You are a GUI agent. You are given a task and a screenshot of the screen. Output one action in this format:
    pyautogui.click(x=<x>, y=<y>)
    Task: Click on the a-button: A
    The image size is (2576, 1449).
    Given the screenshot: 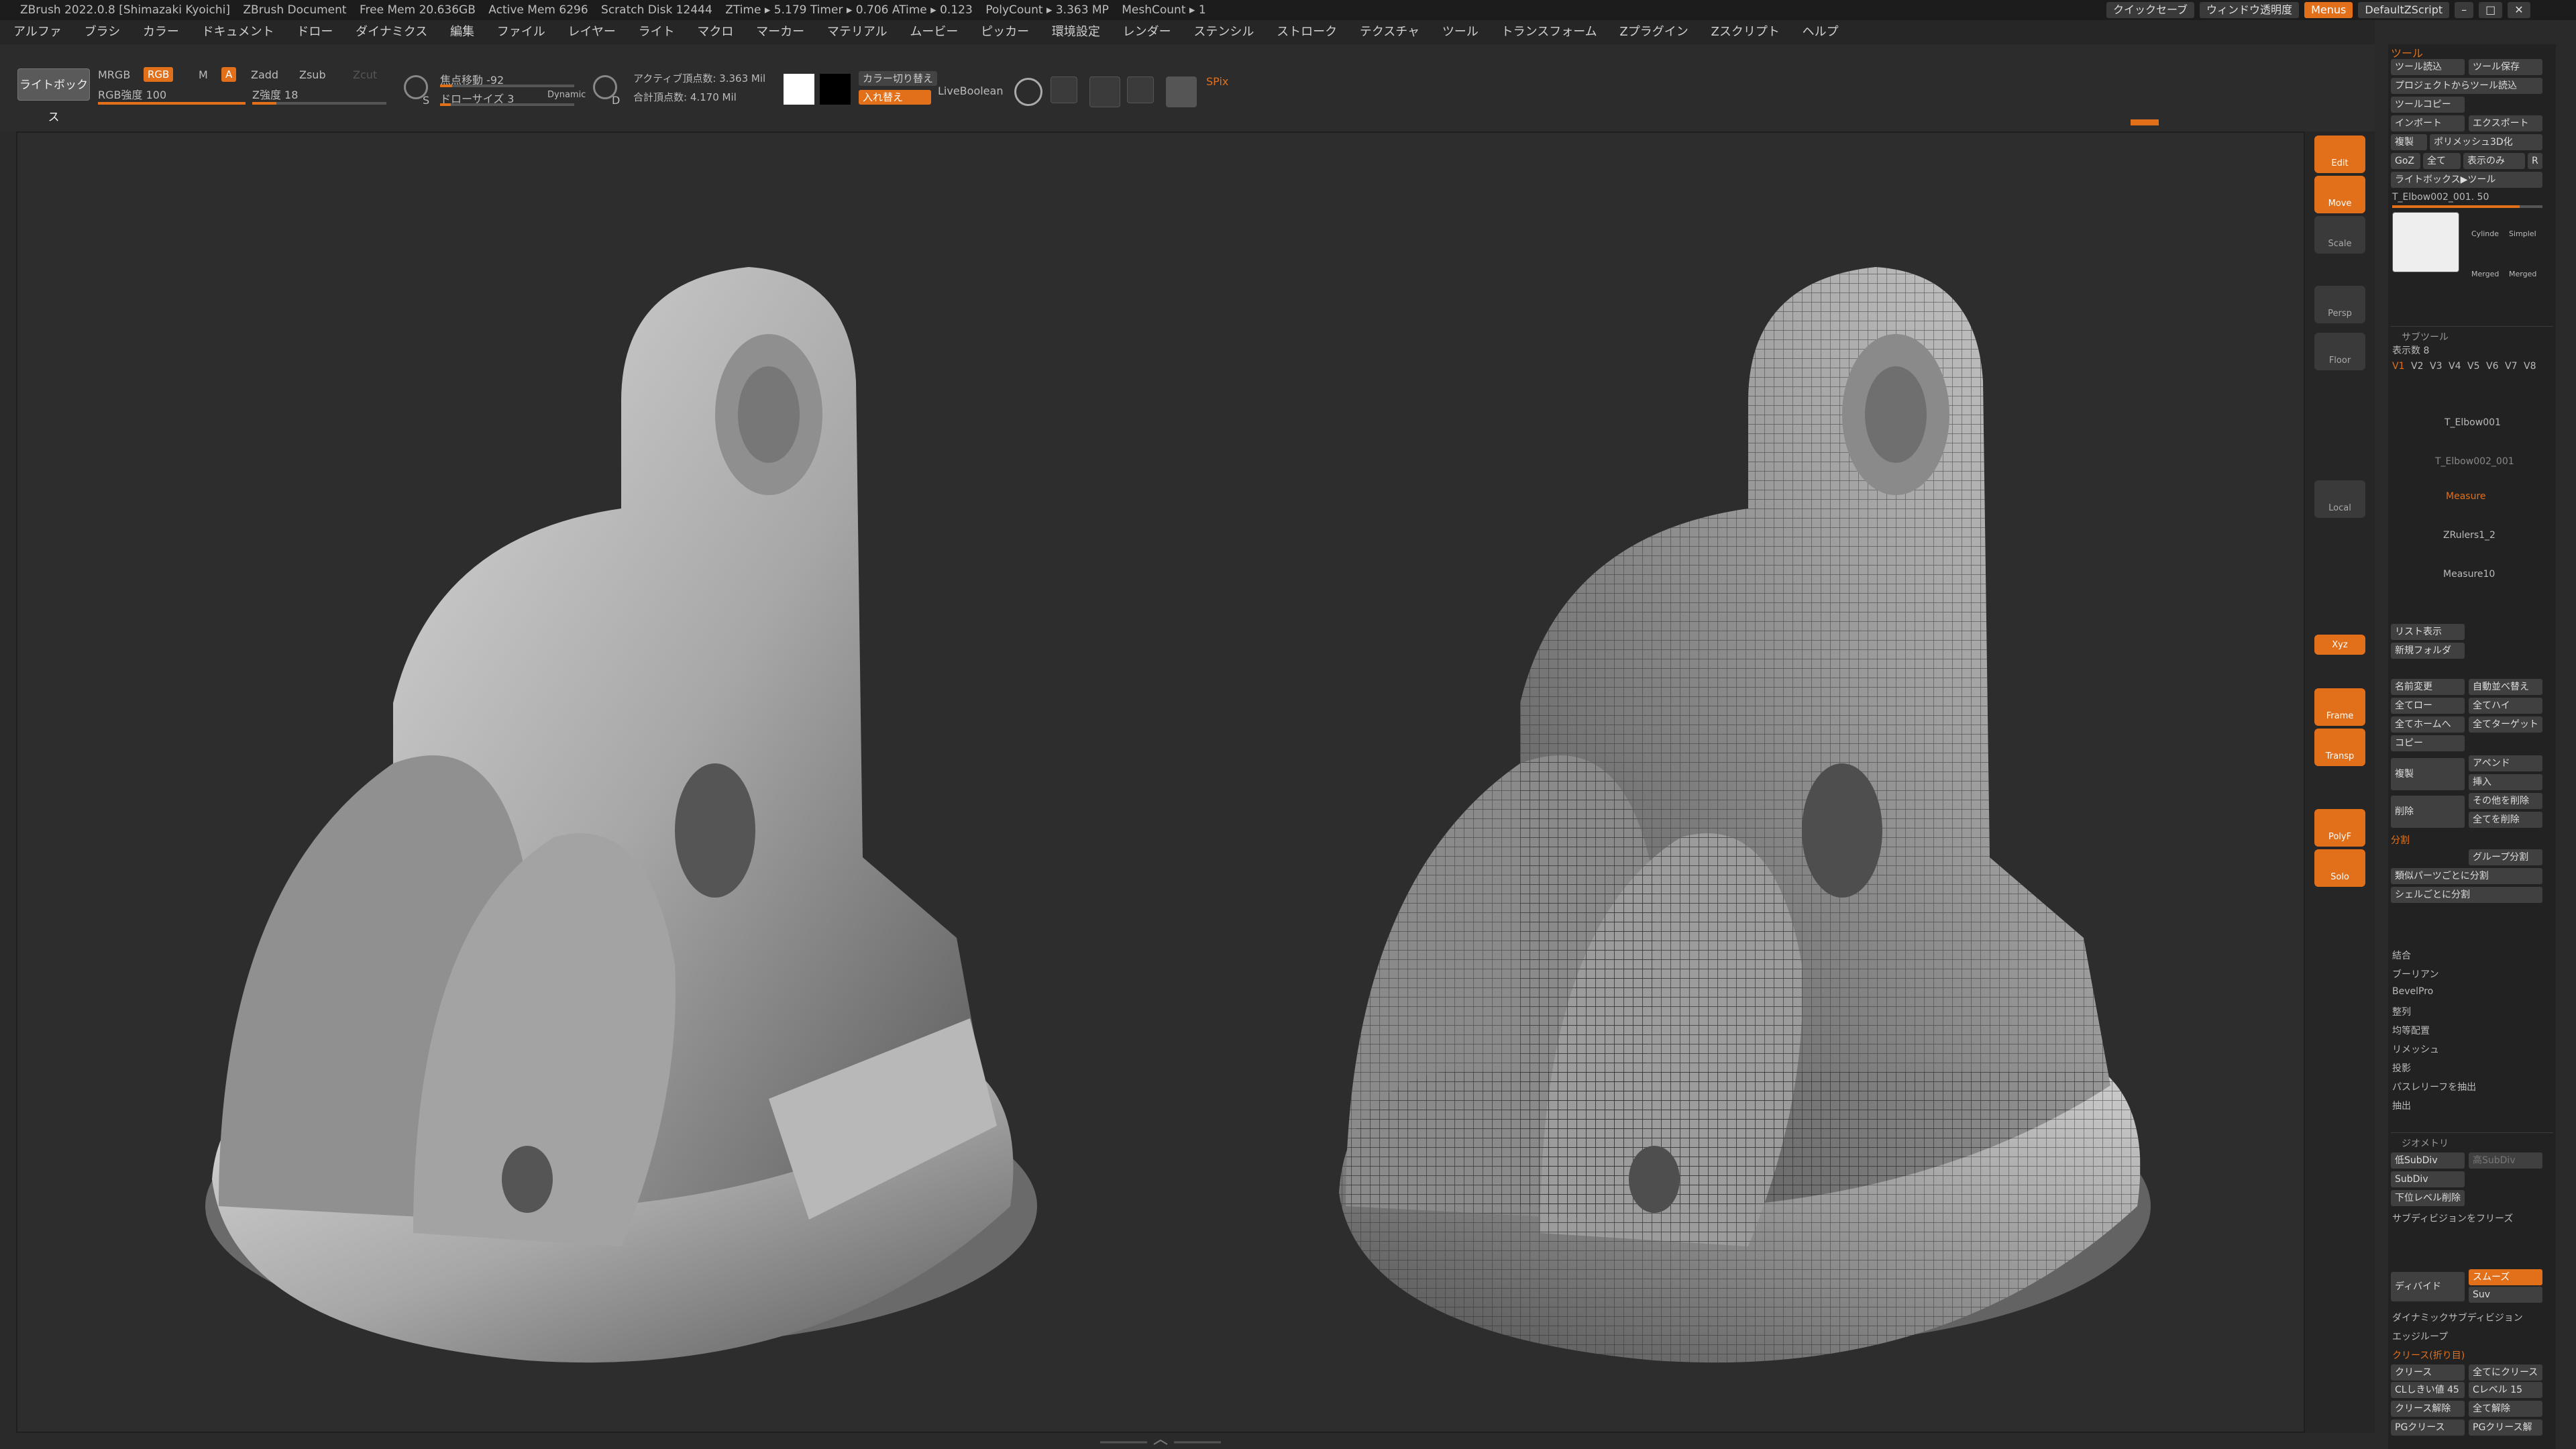 What is the action you would take?
    pyautogui.click(x=229, y=74)
    